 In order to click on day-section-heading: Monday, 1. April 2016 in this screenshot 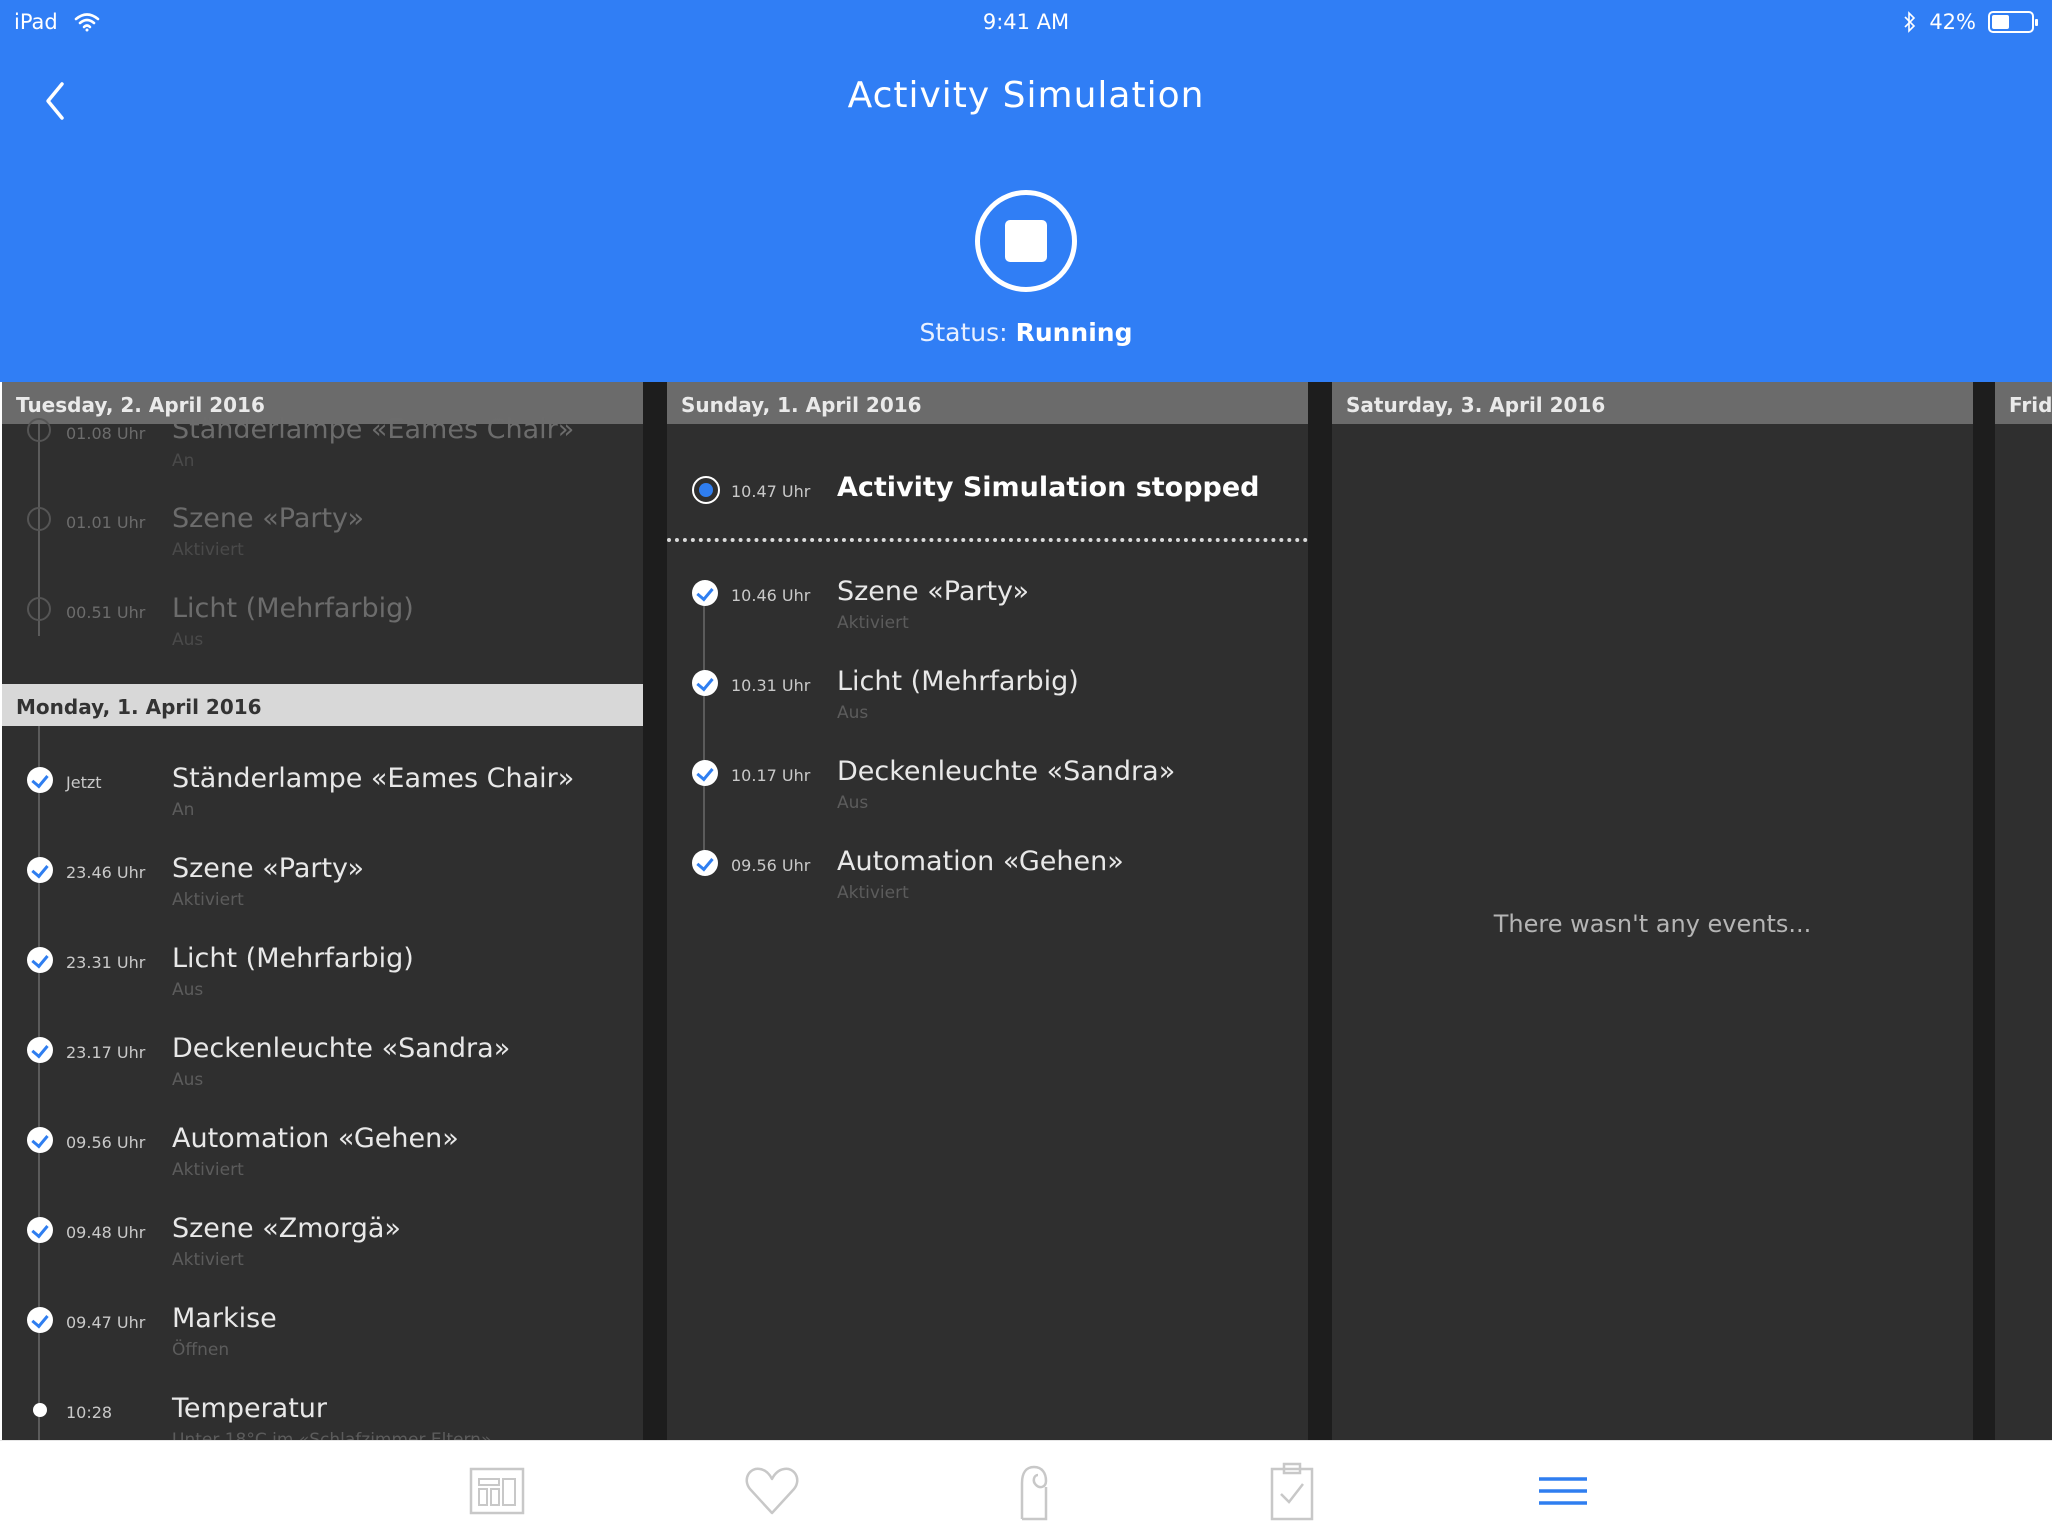, I will do `click(322, 705)`.